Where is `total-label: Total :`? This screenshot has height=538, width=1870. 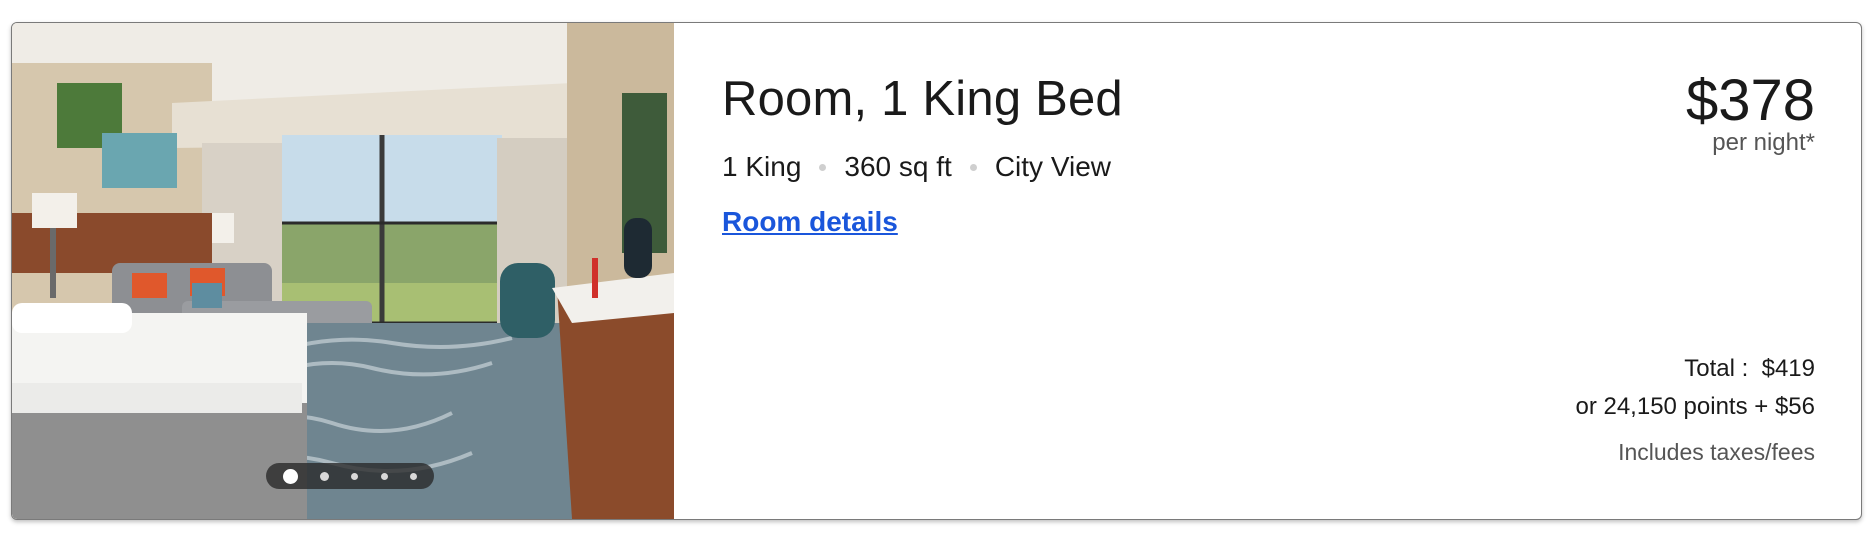 total-label: Total : is located at coordinates (1716, 368).